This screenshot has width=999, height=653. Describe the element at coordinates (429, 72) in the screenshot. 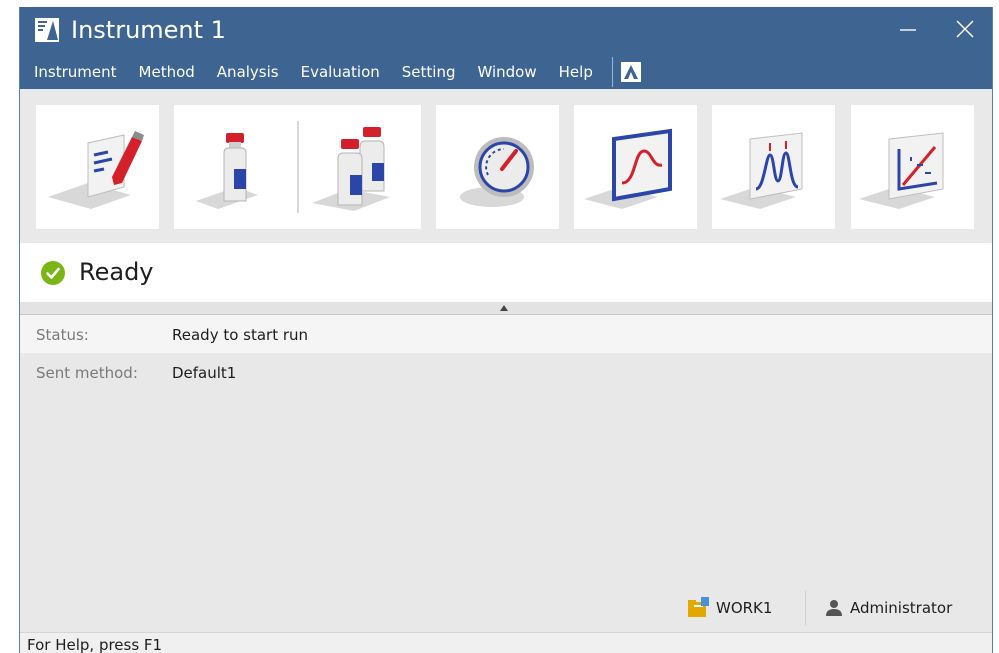

I see `menu-setting: Setting` at that location.